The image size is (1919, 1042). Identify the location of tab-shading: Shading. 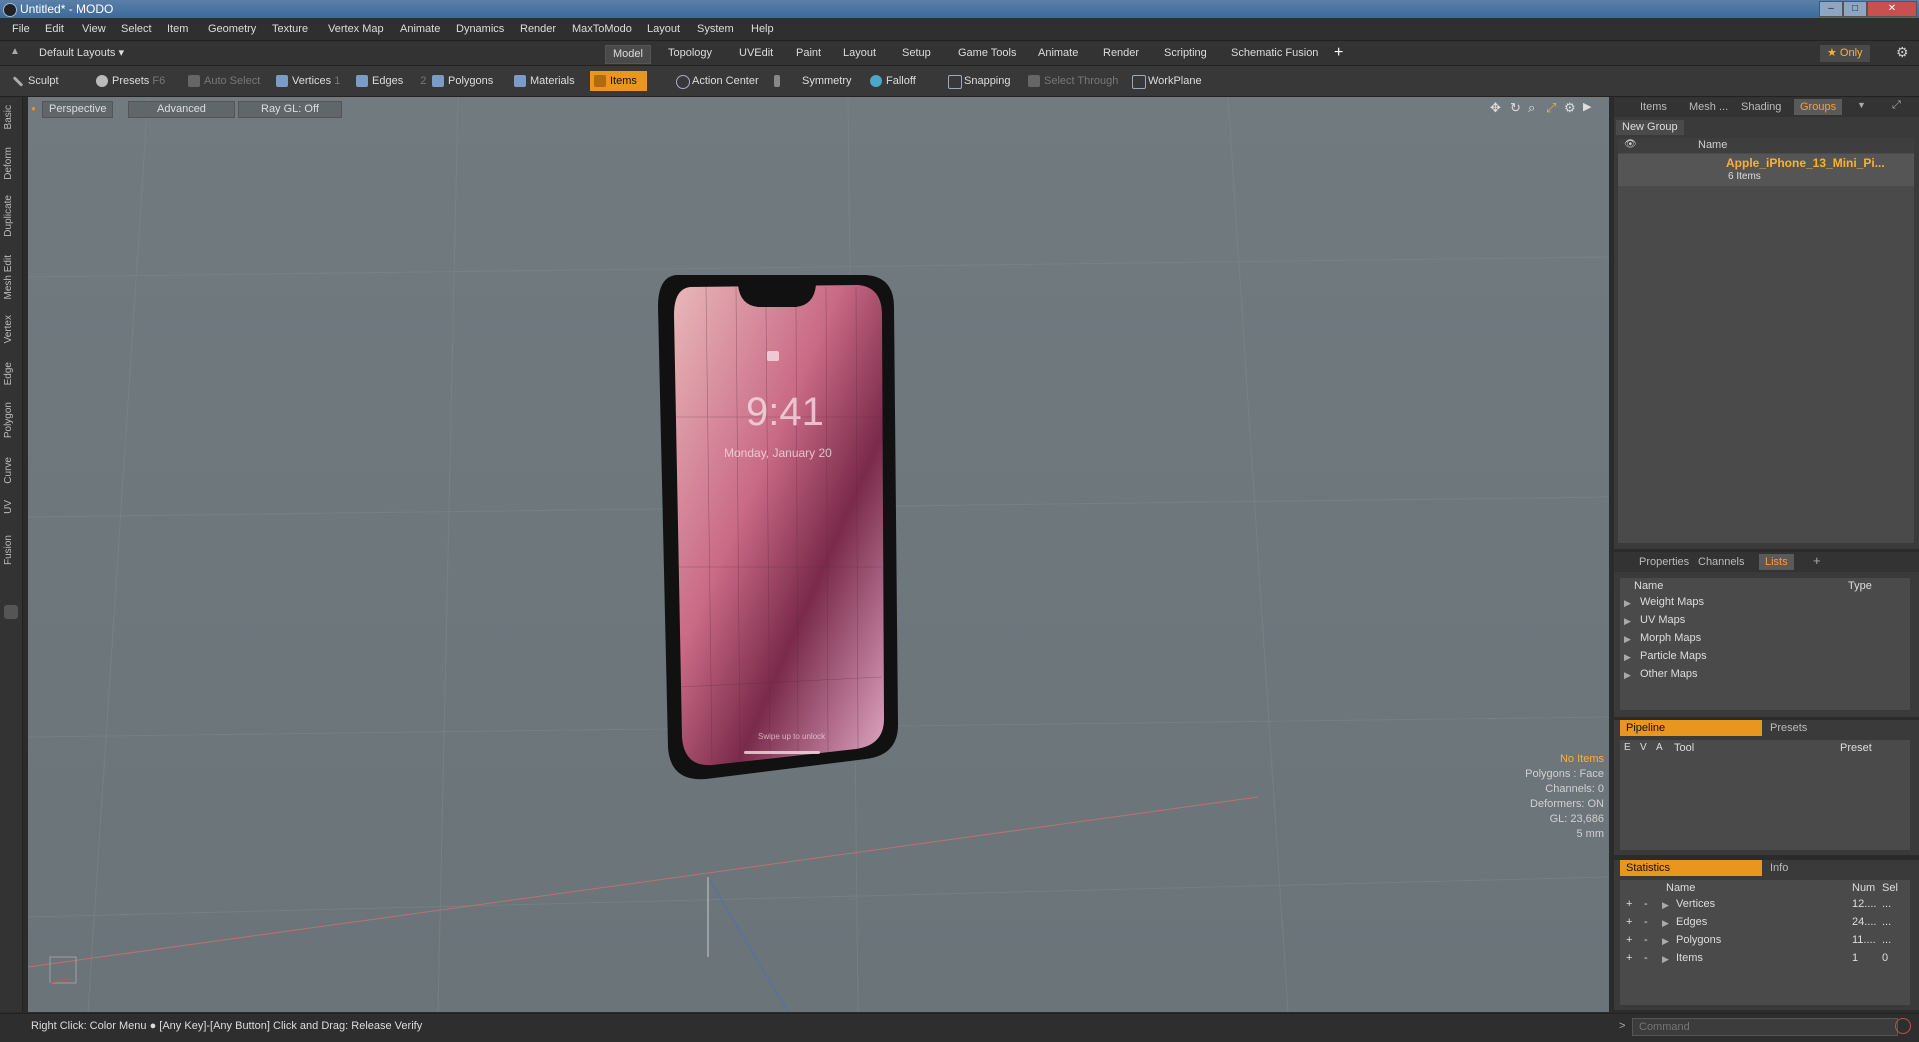
(1761, 107).